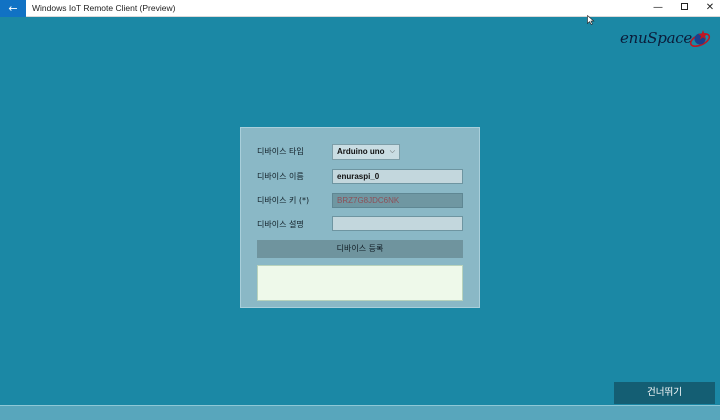 The image size is (720, 420). I want to click on logo-text: enuSpace, so click(656, 38).